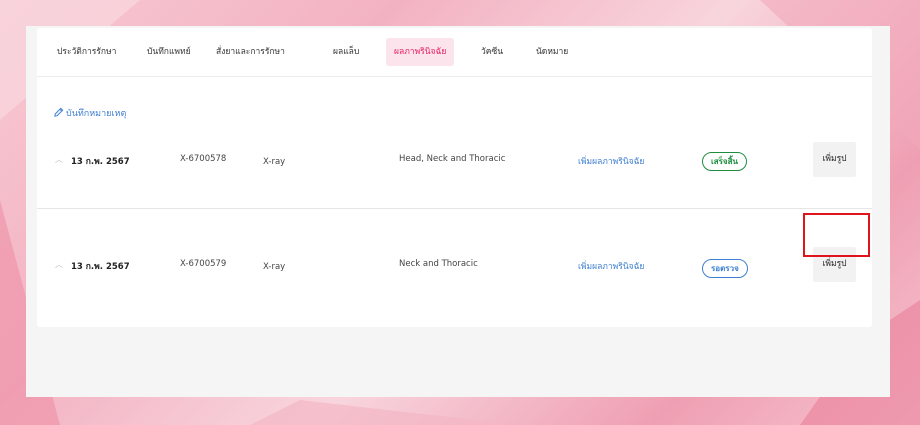  Describe the element at coordinates (250, 52) in the screenshot. I see `tab-orders: สั่งยาและการรักษา` at that location.